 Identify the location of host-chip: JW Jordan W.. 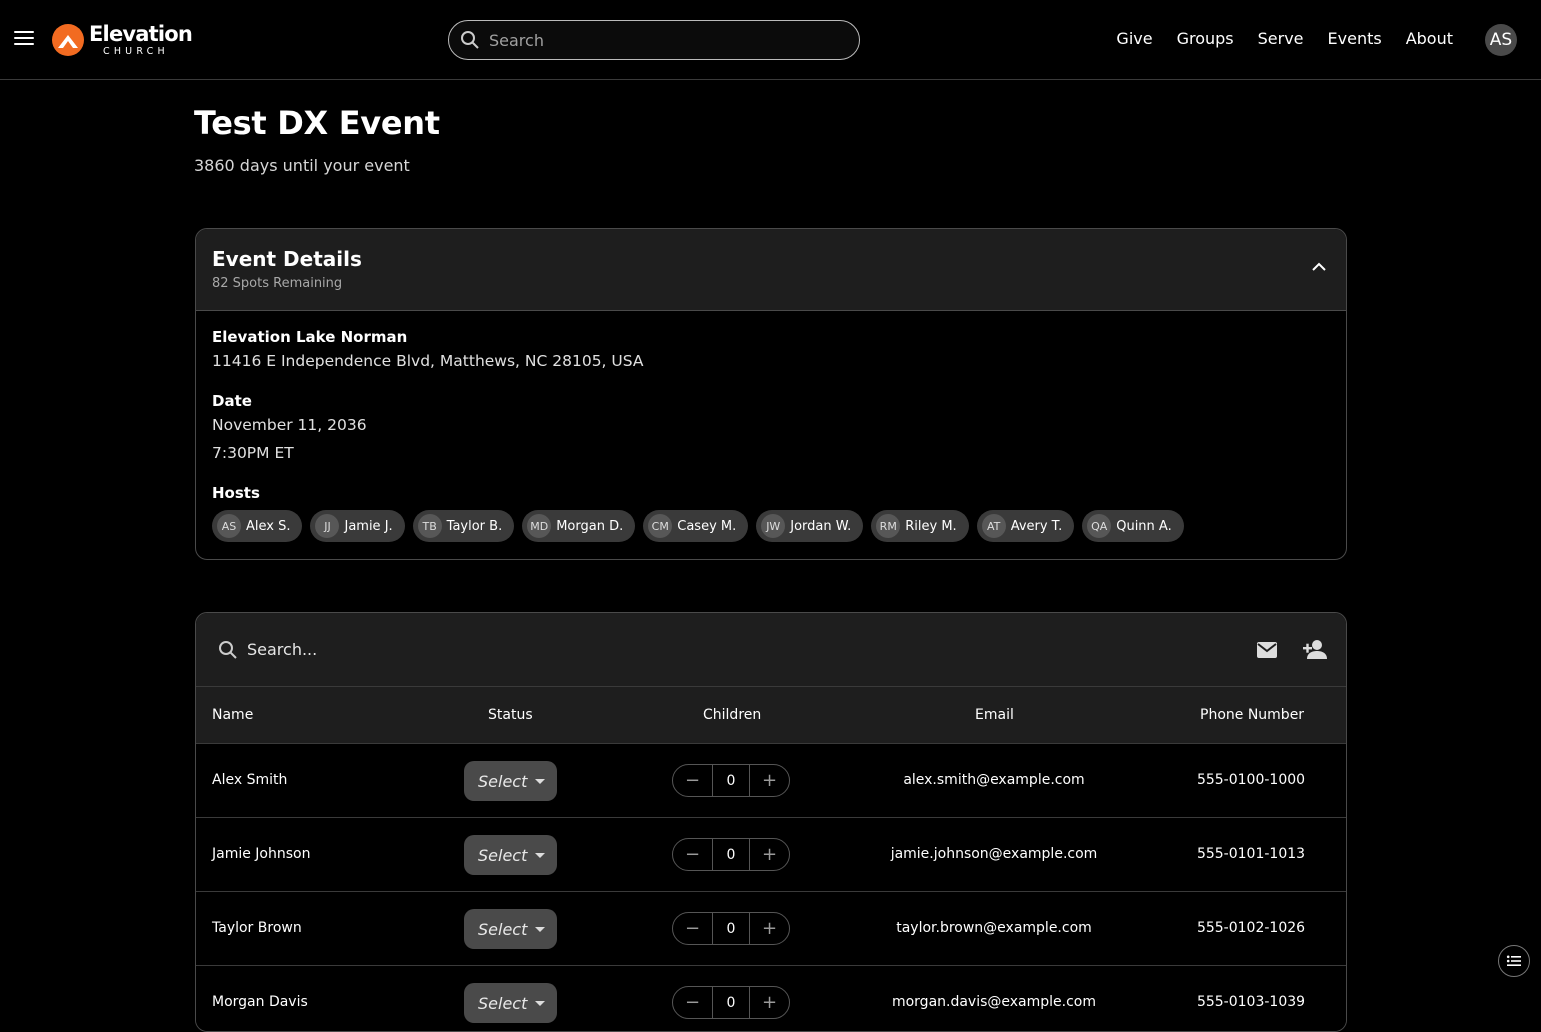
(810, 526).